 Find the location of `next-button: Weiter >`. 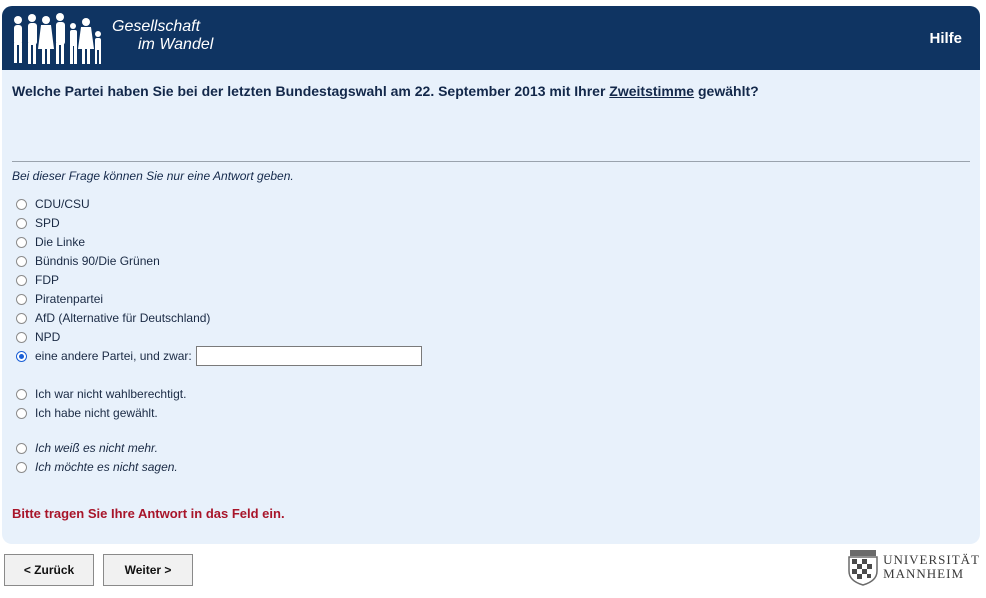

next-button: Weiter > is located at coordinates (148, 570).